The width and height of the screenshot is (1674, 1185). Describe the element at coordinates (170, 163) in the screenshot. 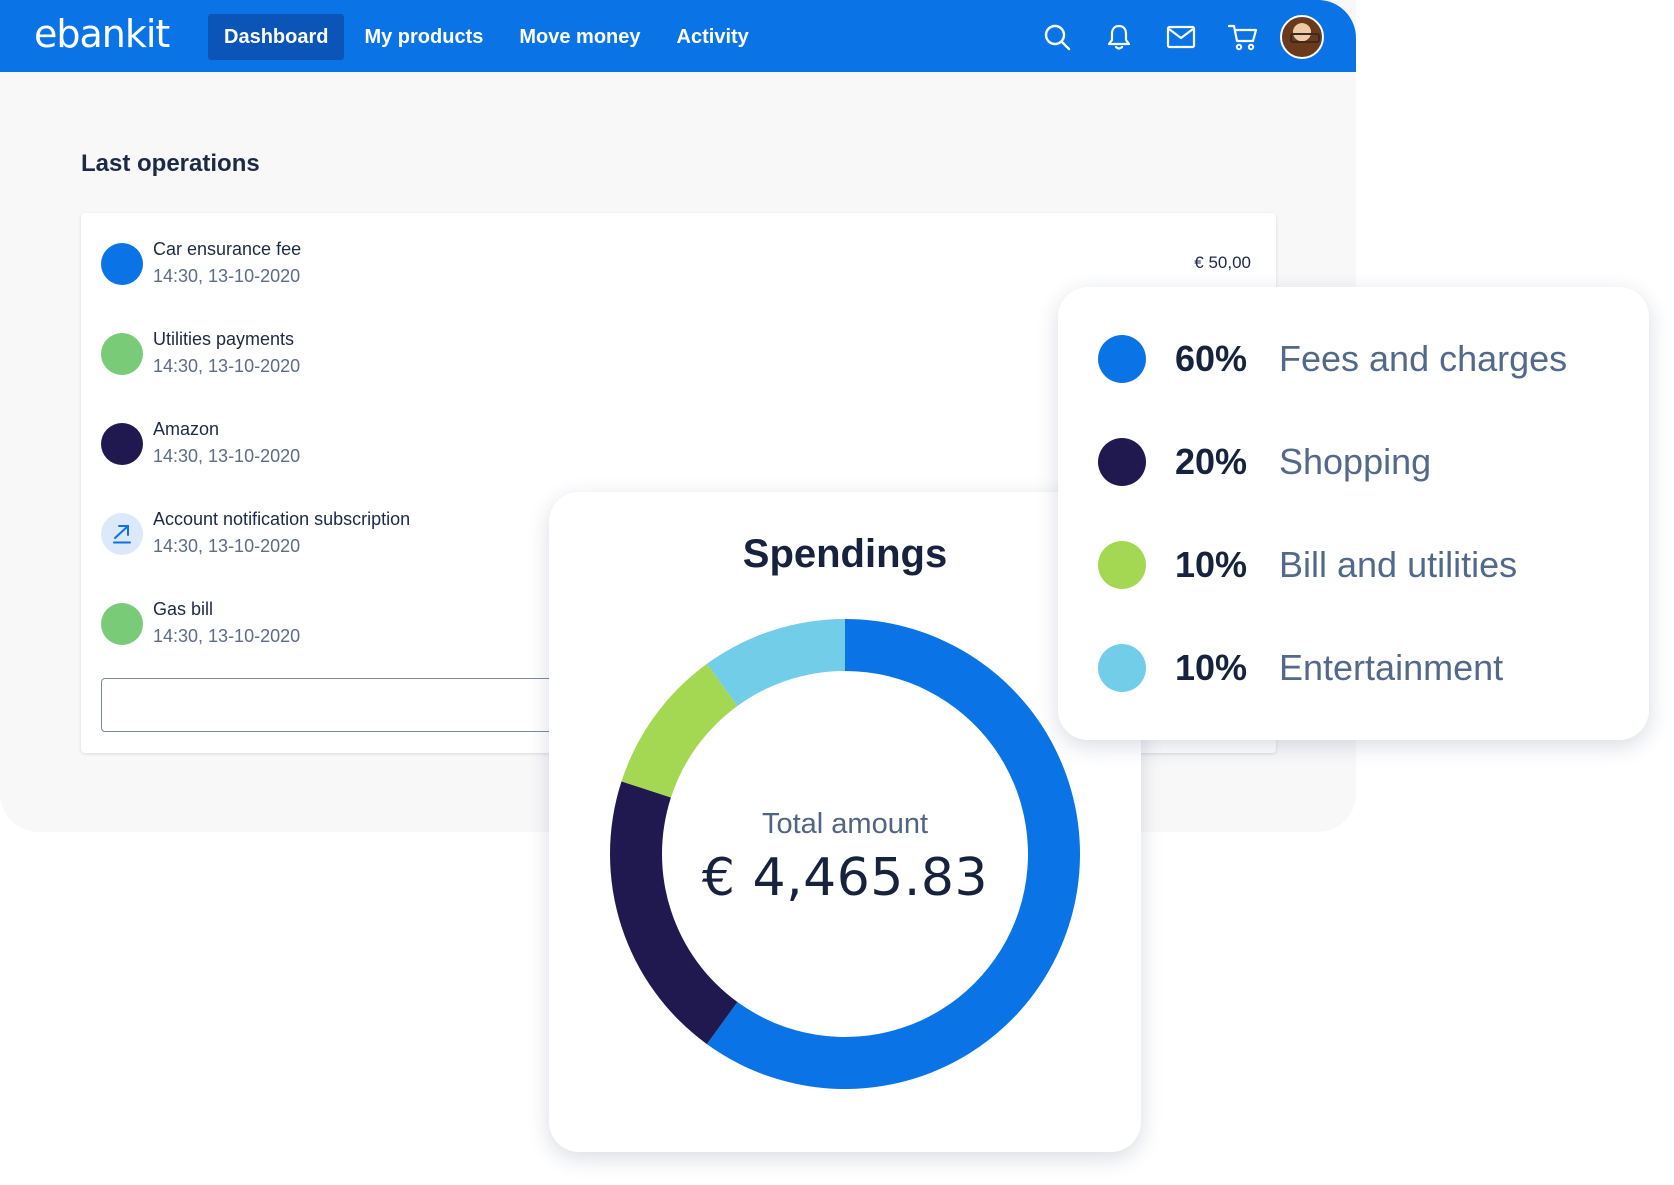

I see `section-title: Last operations` at that location.